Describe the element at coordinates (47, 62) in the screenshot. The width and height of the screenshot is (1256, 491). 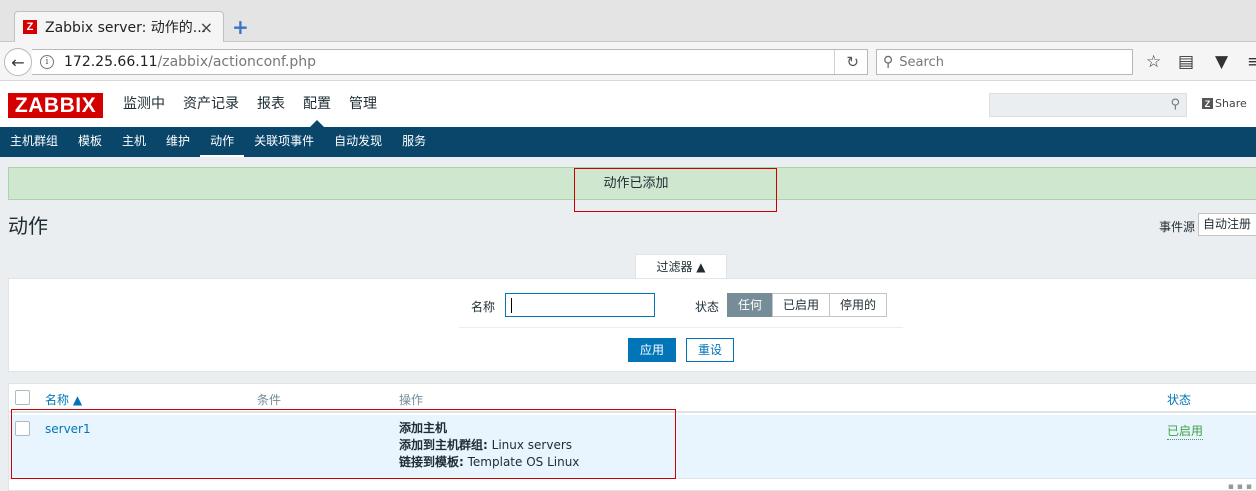
I see `info-icon: i` at that location.